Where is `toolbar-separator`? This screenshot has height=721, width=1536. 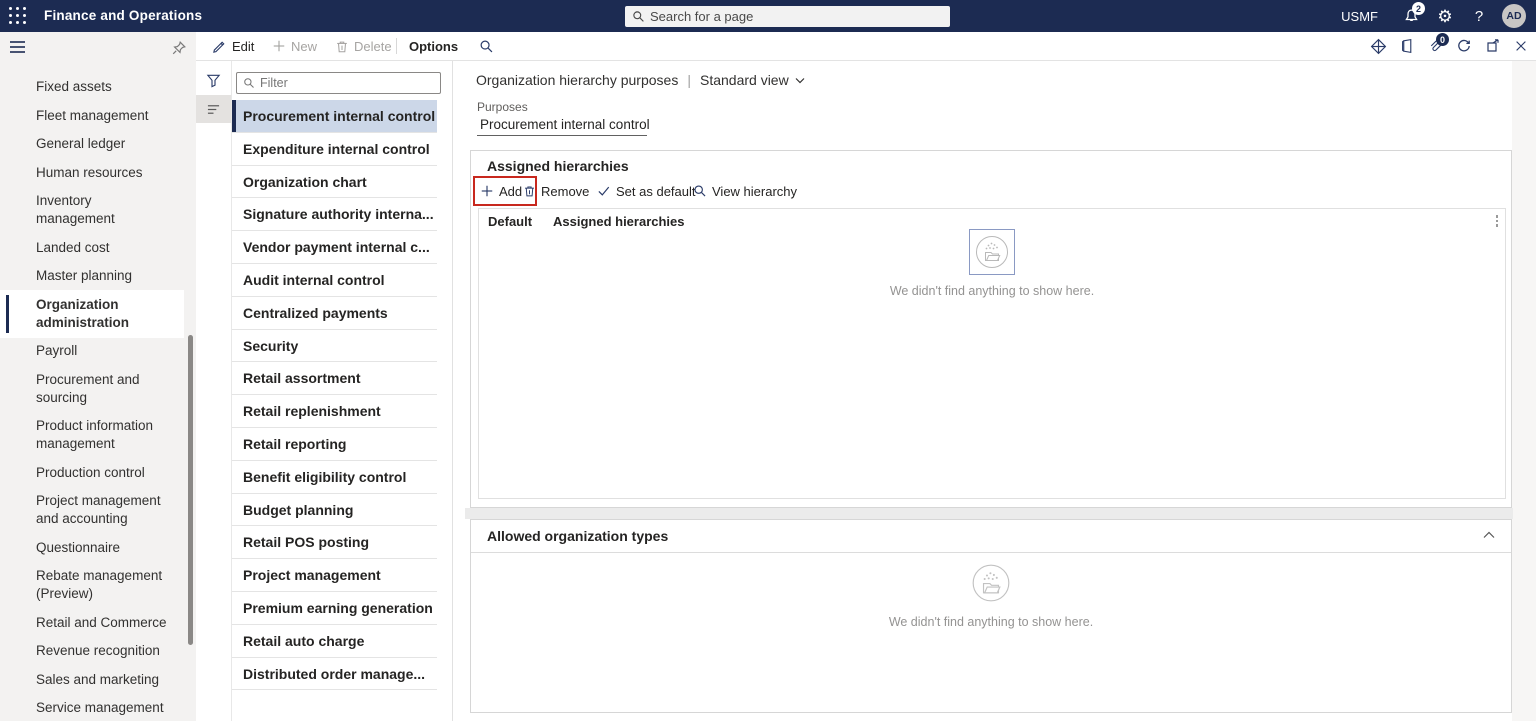 toolbar-separator is located at coordinates (396, 46).